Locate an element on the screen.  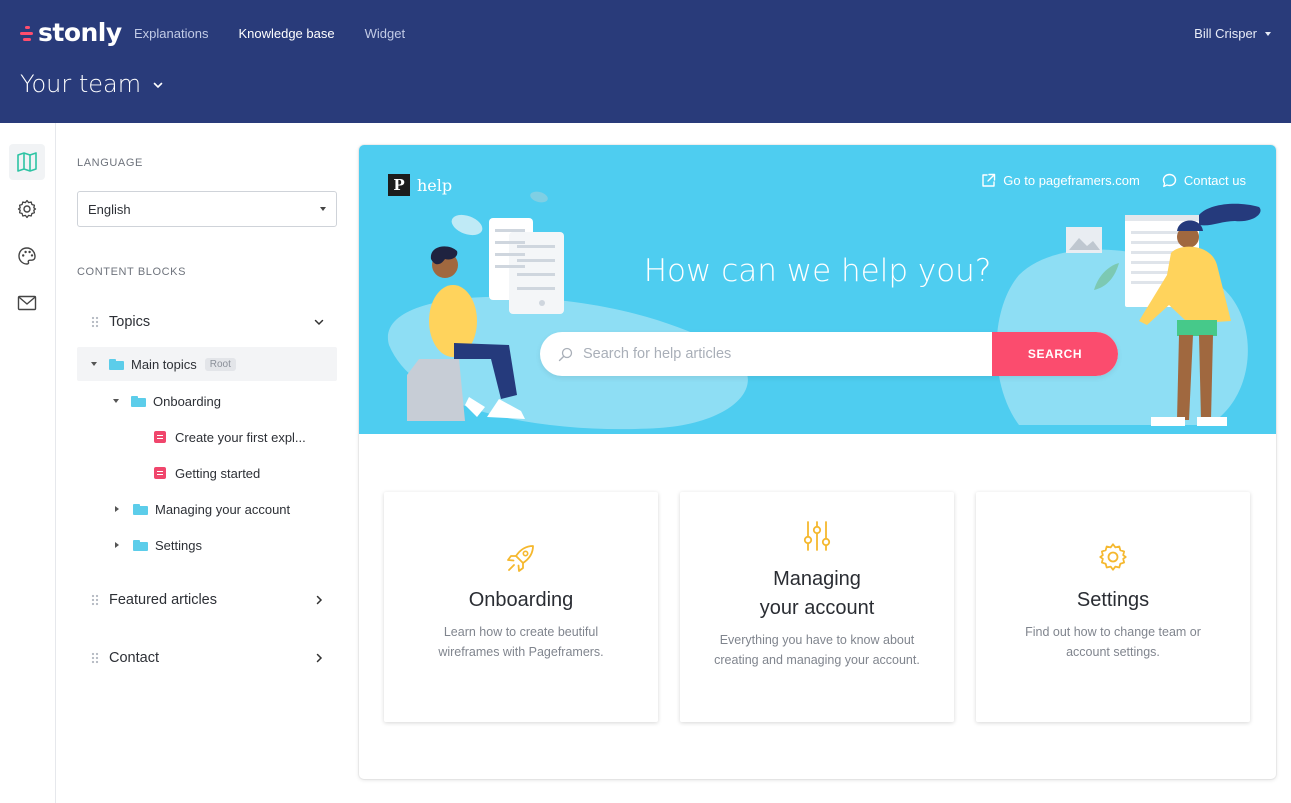
block-contact: Contact is located at coordinates (207, 658).